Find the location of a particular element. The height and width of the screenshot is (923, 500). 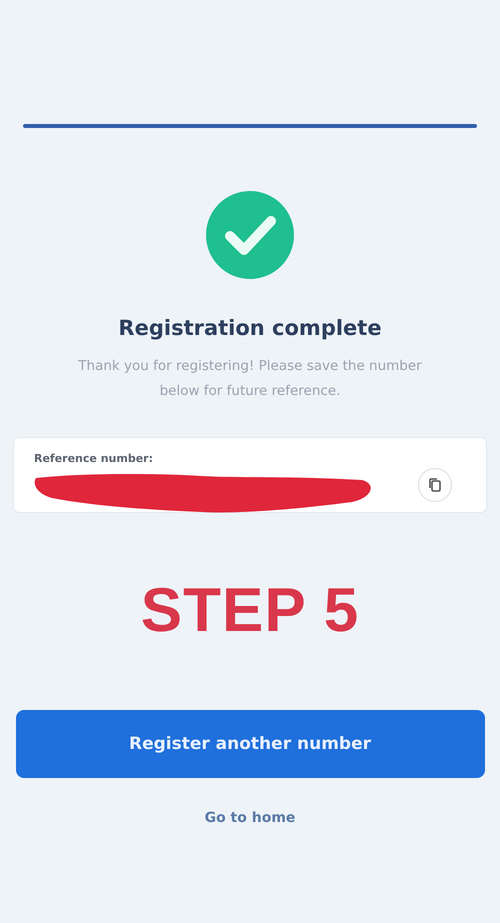

check-icon is located at coordinates (250, 235).